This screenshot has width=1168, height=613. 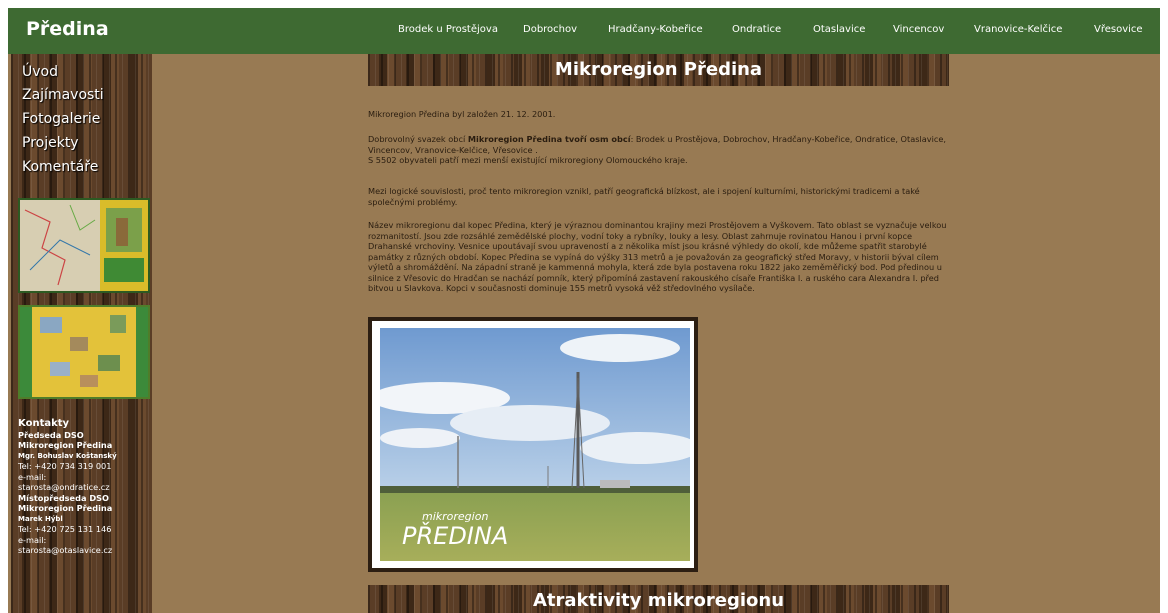 I want to click on nav-brodek: Brodek u Prostějova, so click(x=448, y=29).